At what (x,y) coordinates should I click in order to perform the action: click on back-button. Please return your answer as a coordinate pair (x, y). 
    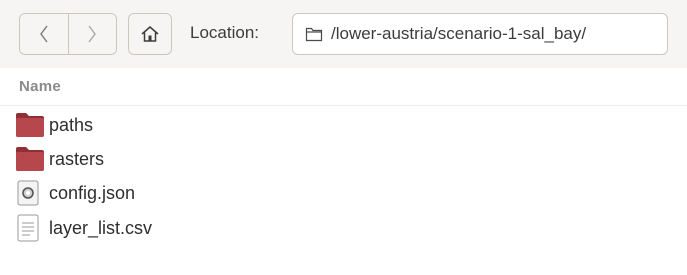
    Looking at the image, I should click on (44, 34).